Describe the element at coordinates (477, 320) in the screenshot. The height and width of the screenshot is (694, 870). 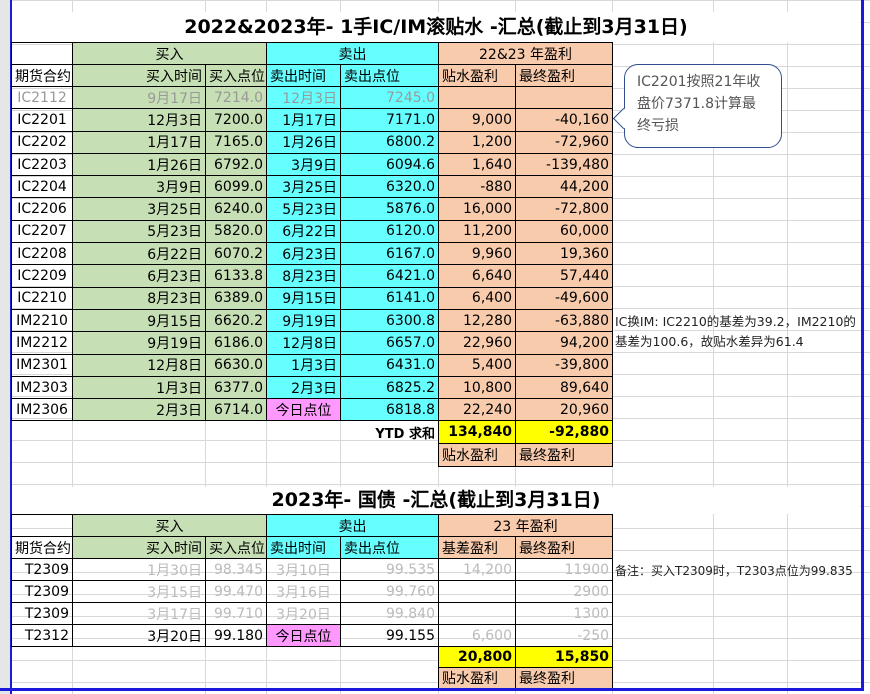
I see `discount-profit-cell: 12,280` at that location.